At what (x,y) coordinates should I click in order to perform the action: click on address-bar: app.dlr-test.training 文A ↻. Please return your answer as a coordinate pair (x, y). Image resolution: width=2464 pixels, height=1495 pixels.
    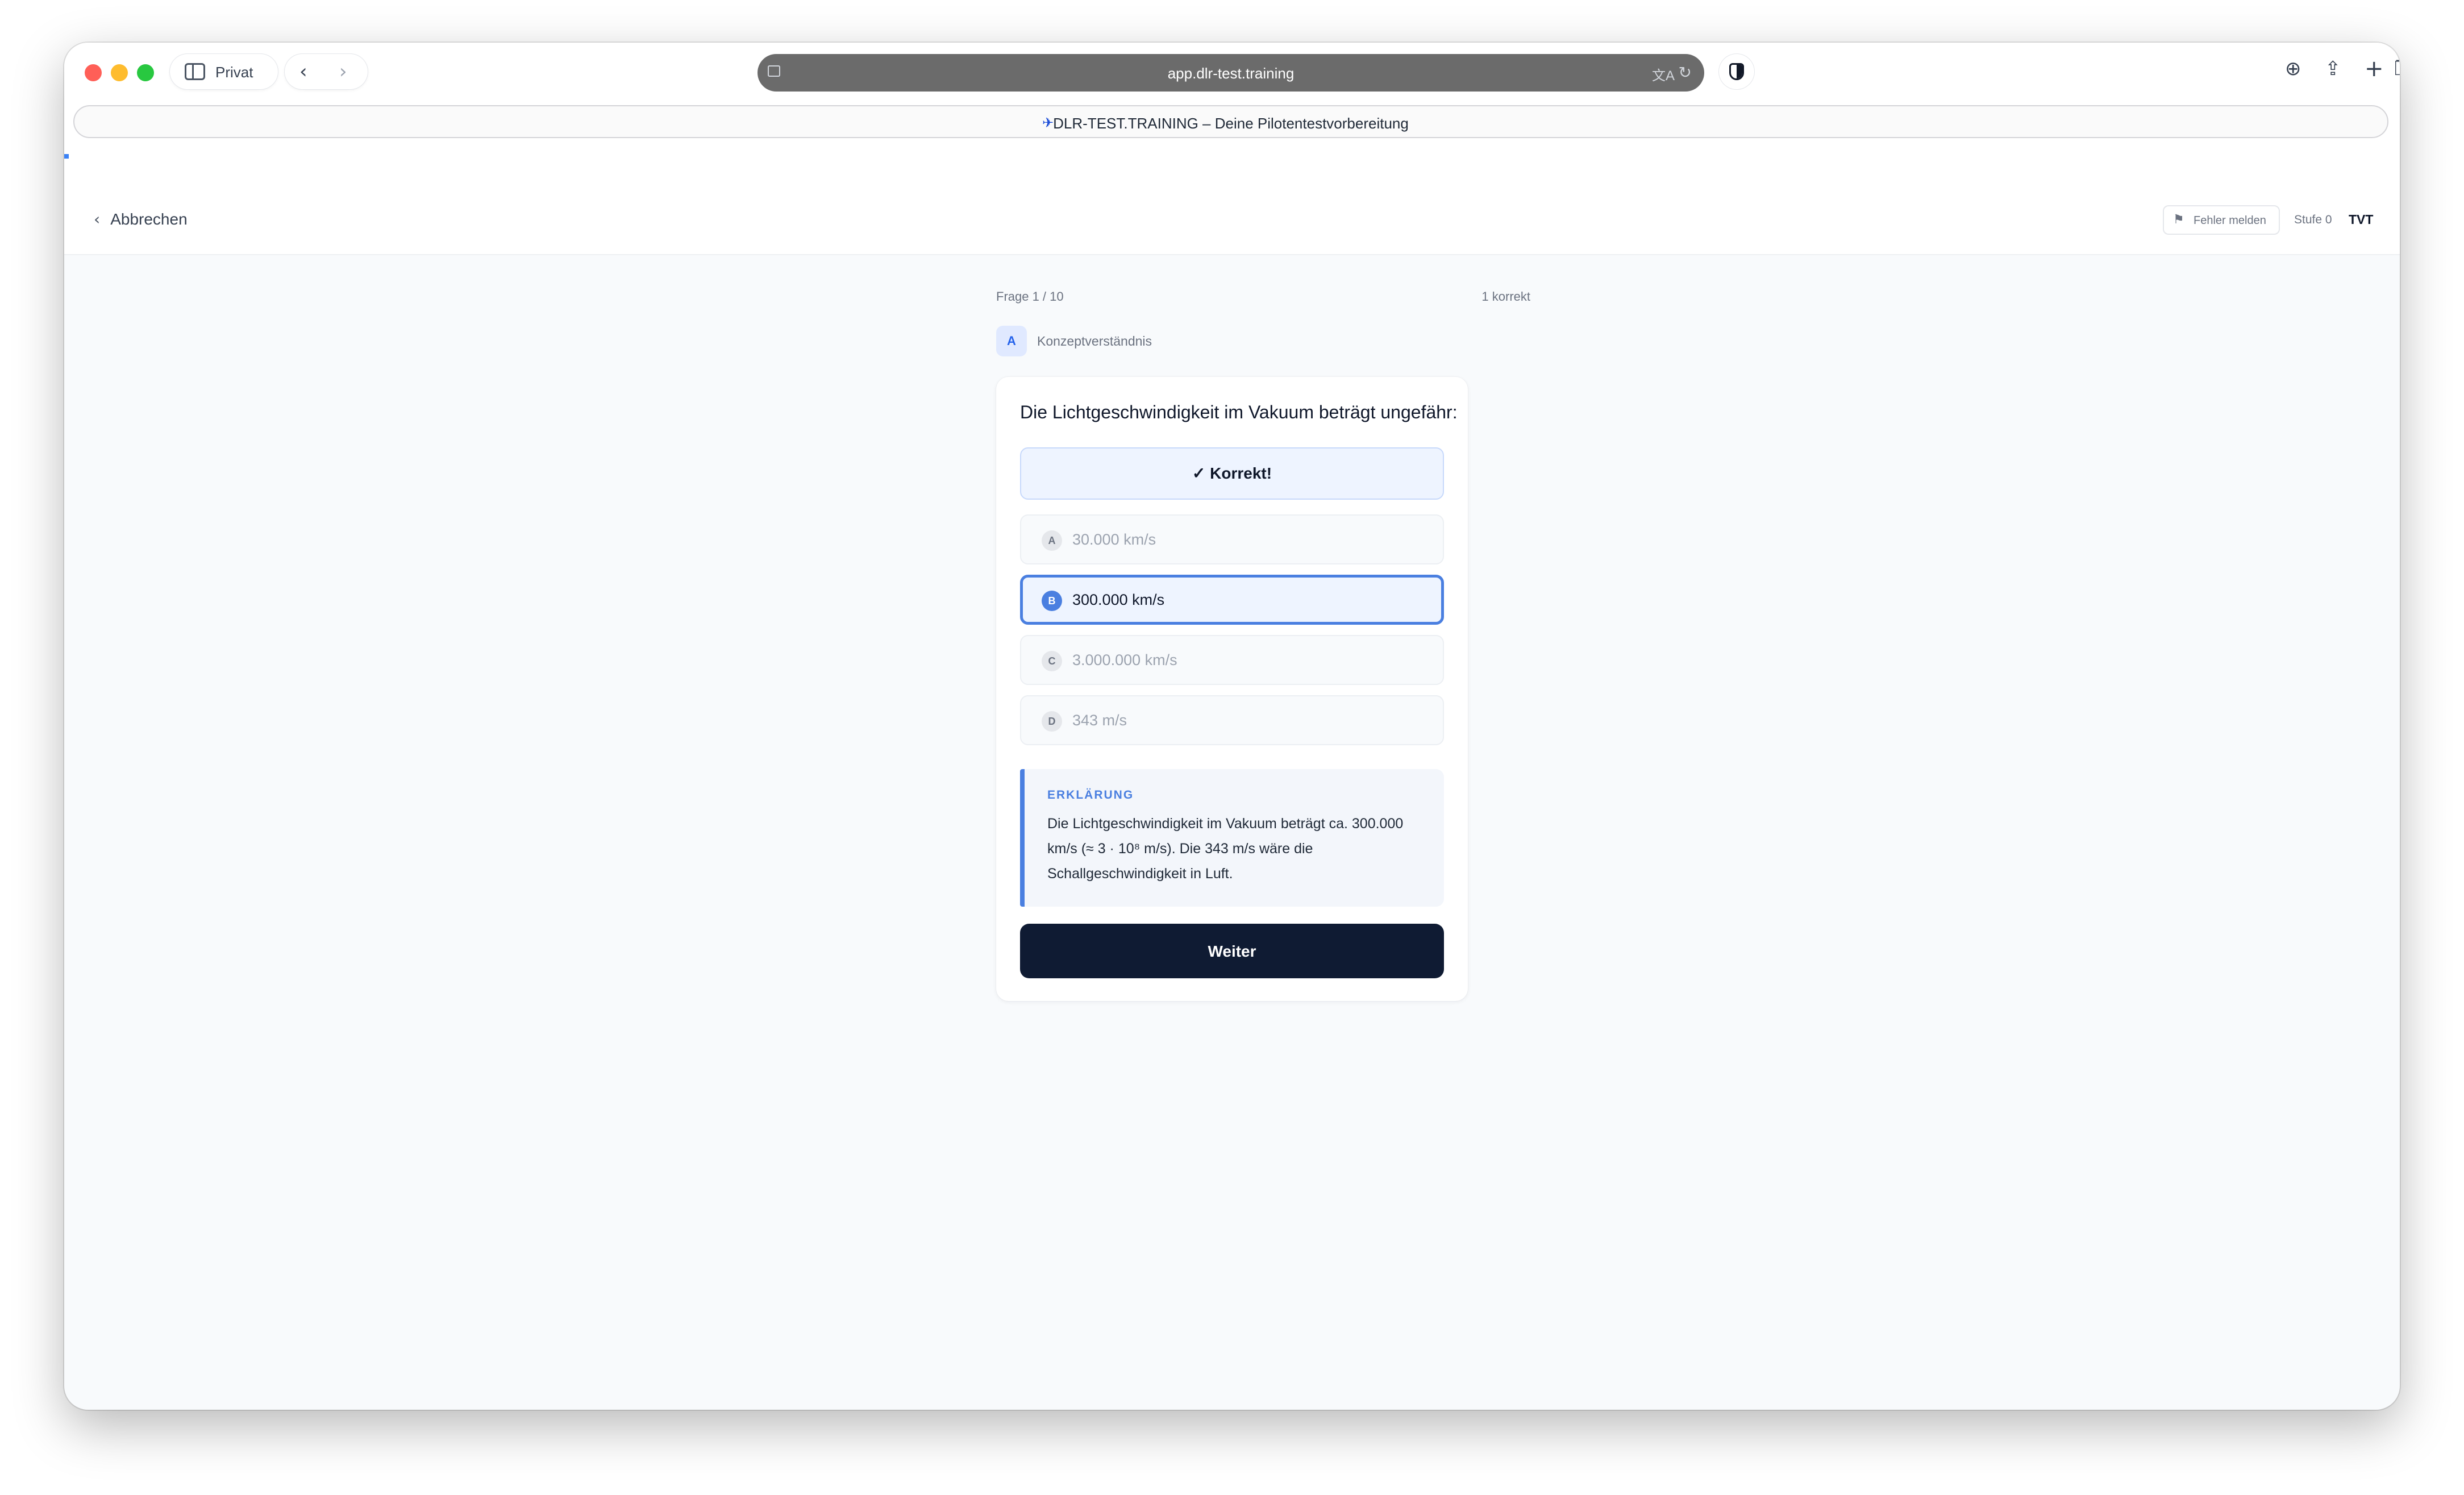
    Looking at the image, I should click on (1230, 73).